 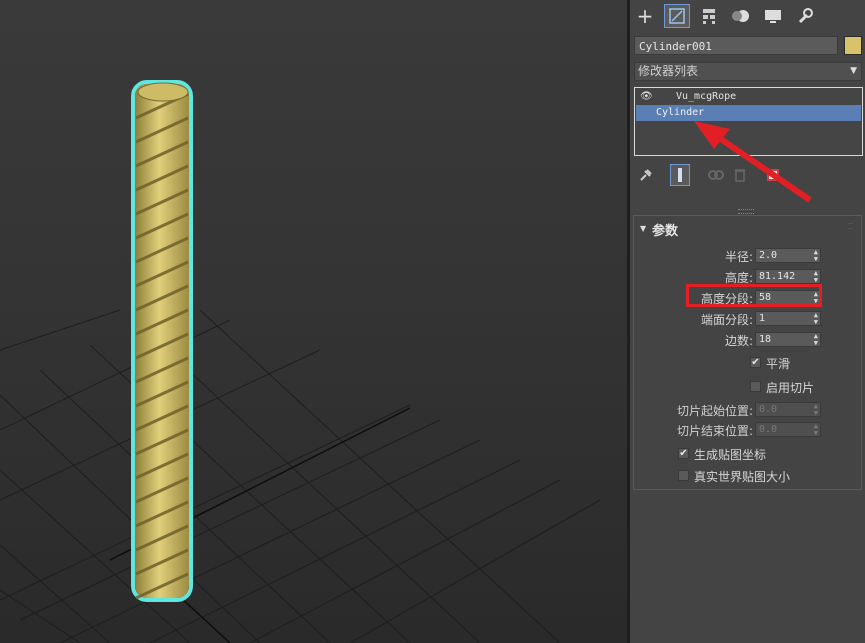 I want to click on motion-tab, so click(x=741, y=16).